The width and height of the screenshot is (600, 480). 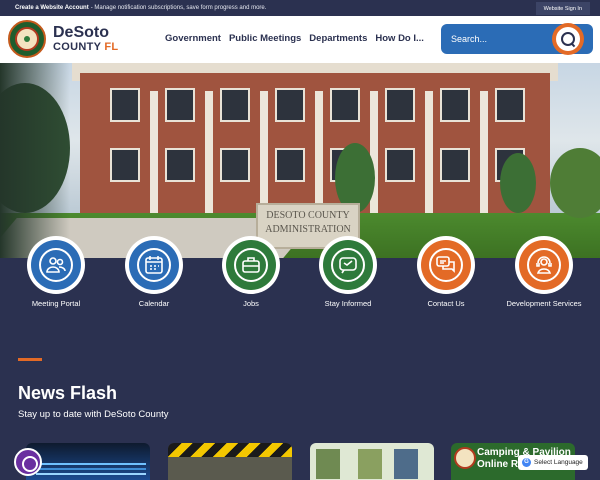 I want to click on search-button, so click(x=568, y=39).